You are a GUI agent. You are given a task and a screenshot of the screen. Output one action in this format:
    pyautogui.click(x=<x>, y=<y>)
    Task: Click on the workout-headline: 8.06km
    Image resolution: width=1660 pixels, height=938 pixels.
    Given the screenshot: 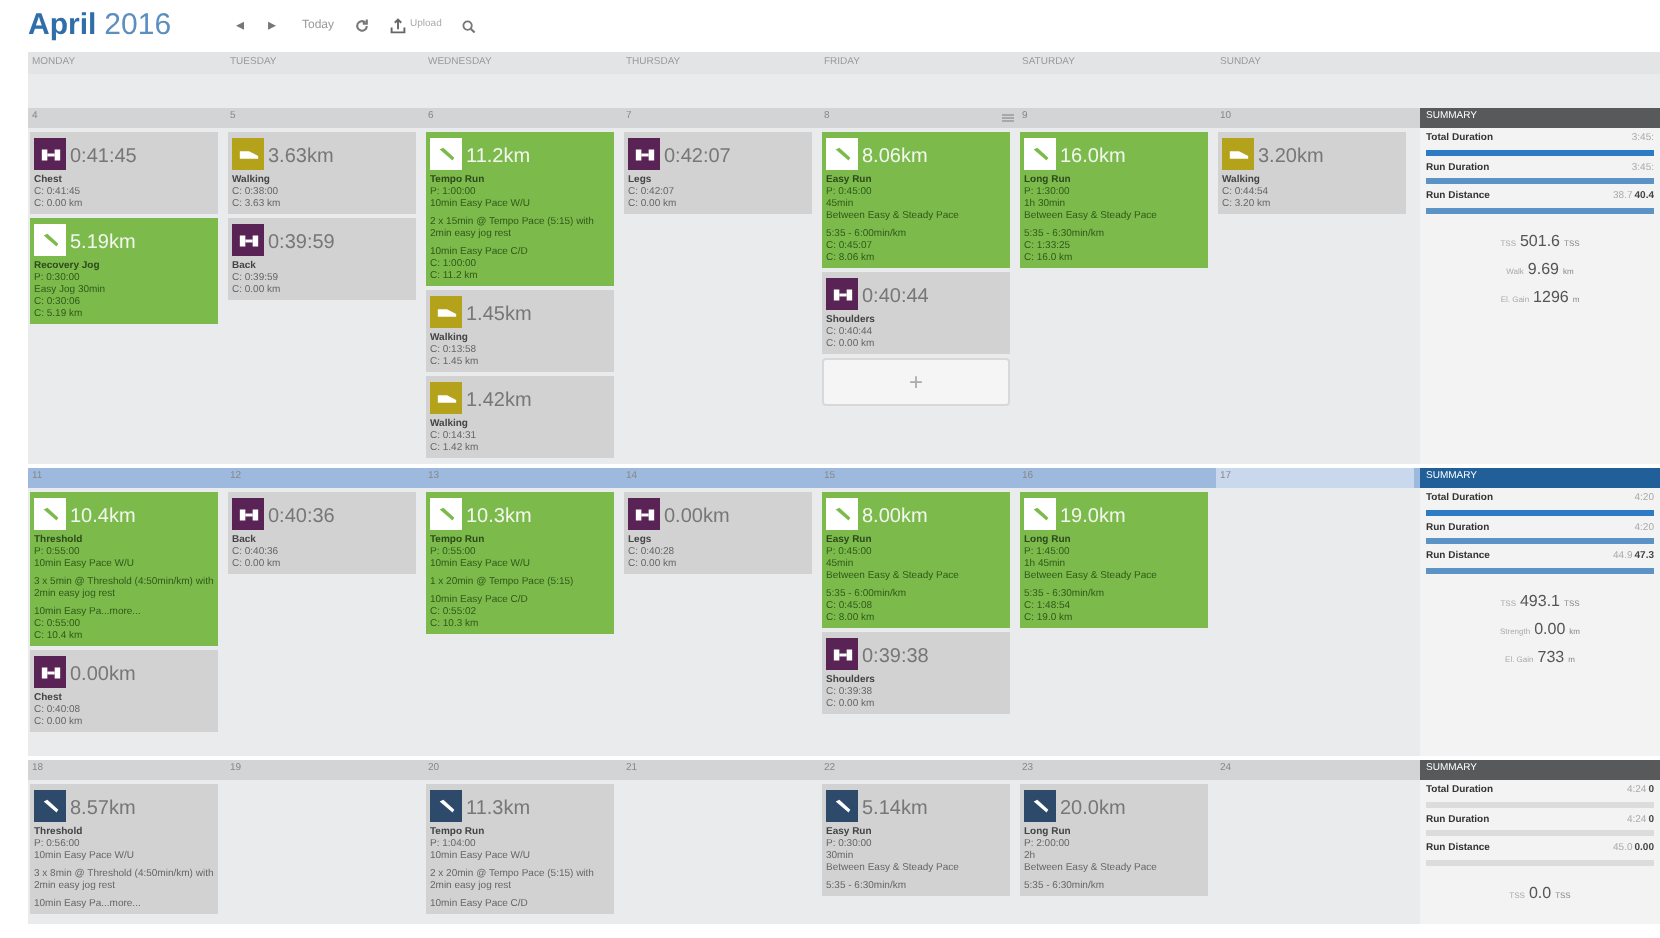 What is the action you would take?
    pyautogui.click(x=895, y=158)
    